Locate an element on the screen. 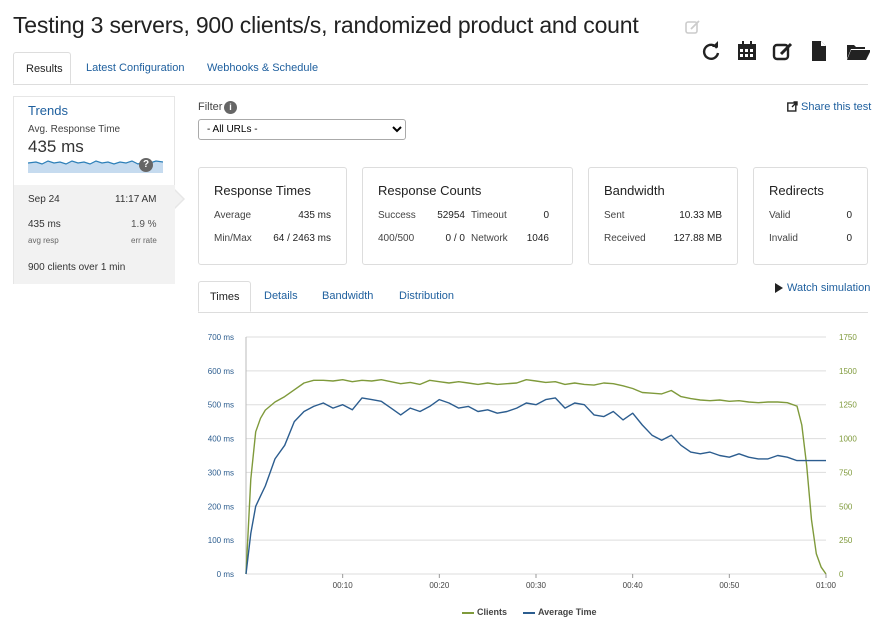 Image resolution: width=892 pixels, height=637 pixels. timeout-label: Timeout is located at coordinates (489, 215).